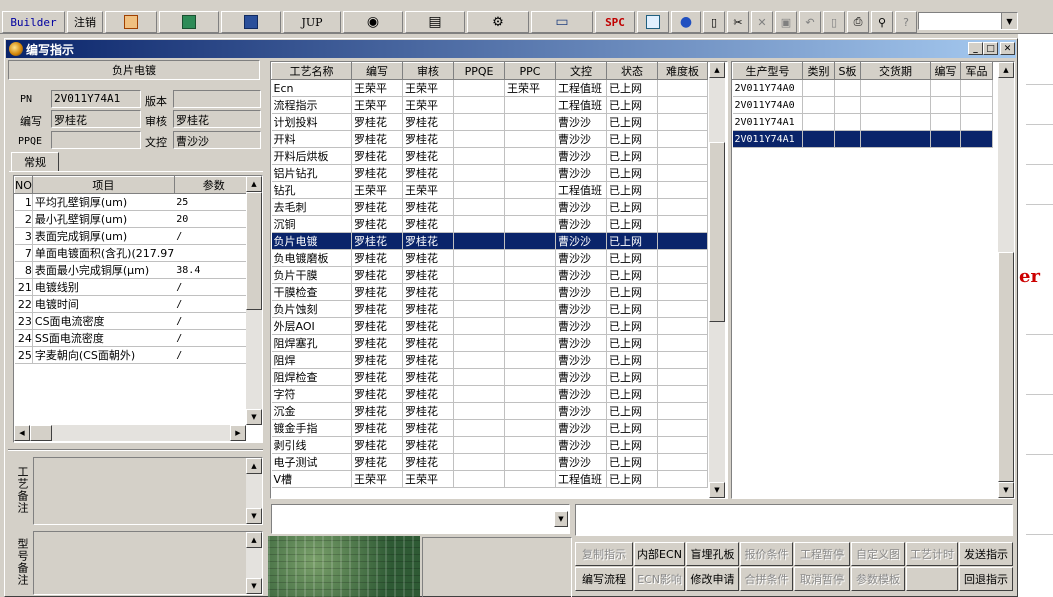 The image size is (1053, 597). Describe the element at coordinates (489, 309) in the screenshot. I see `table-row: 负片蚀刻 罗桂花 罗桂花 曹沙沙 已上网` at that location.